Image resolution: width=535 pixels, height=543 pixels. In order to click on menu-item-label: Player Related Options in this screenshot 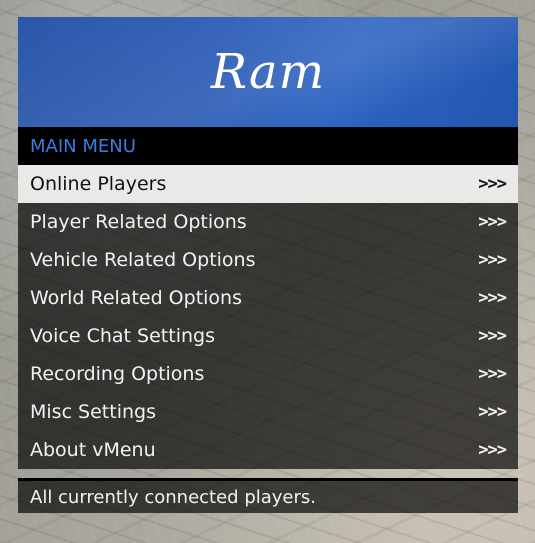, I will do `click(138, 222)`.